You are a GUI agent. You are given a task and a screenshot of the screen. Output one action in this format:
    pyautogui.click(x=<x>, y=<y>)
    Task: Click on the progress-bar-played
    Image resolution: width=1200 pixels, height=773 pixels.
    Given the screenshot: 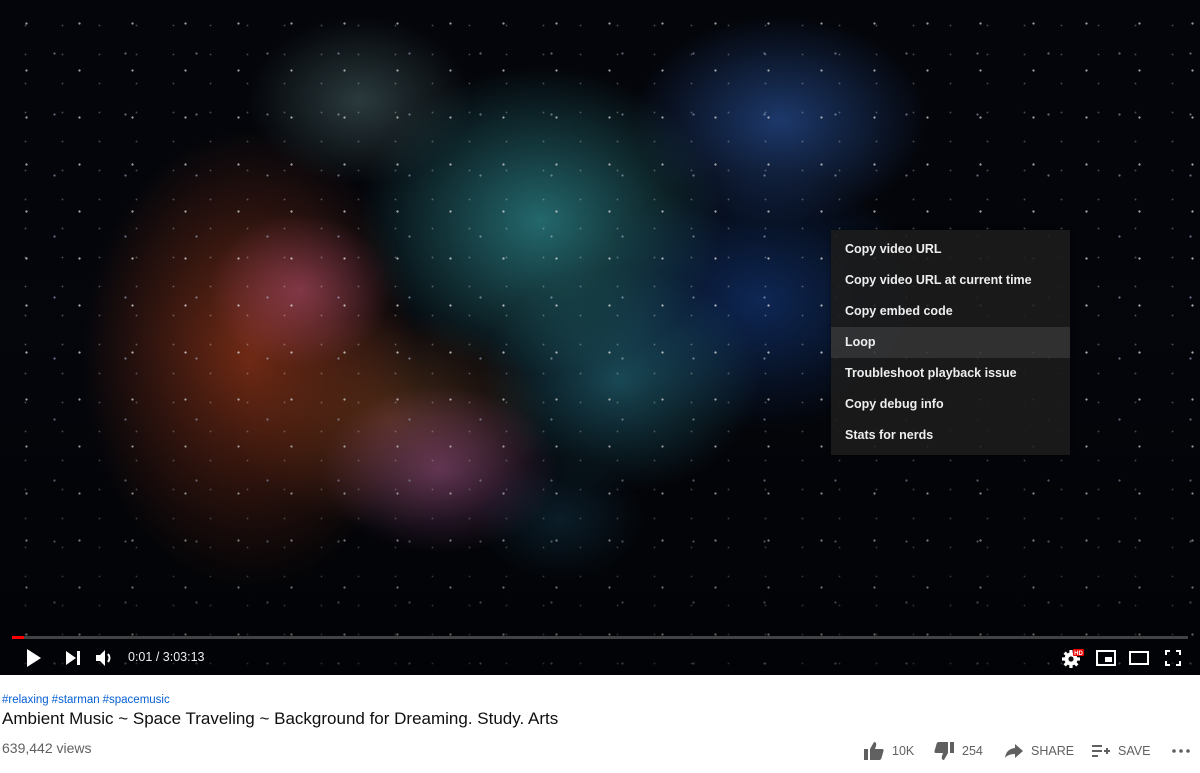 What is the action you would take?
    pyautogui.click(x=18, y=637)
    